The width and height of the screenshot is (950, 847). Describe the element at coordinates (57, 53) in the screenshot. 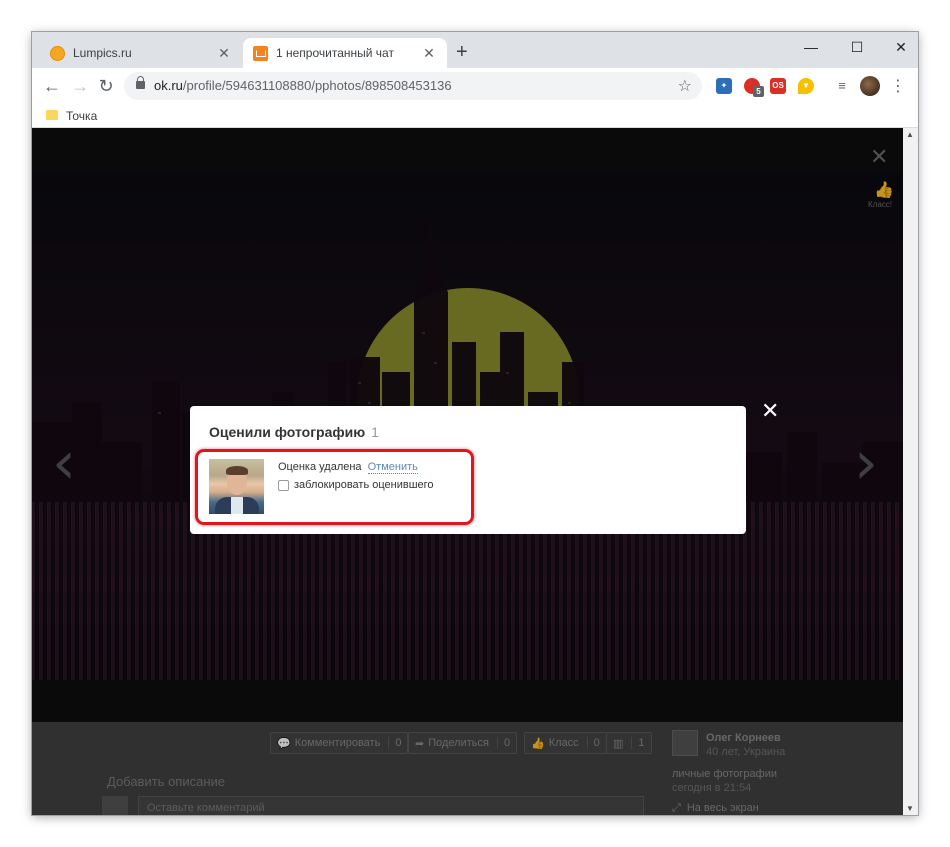

I see `lumpics-favicon-icon` at that location.